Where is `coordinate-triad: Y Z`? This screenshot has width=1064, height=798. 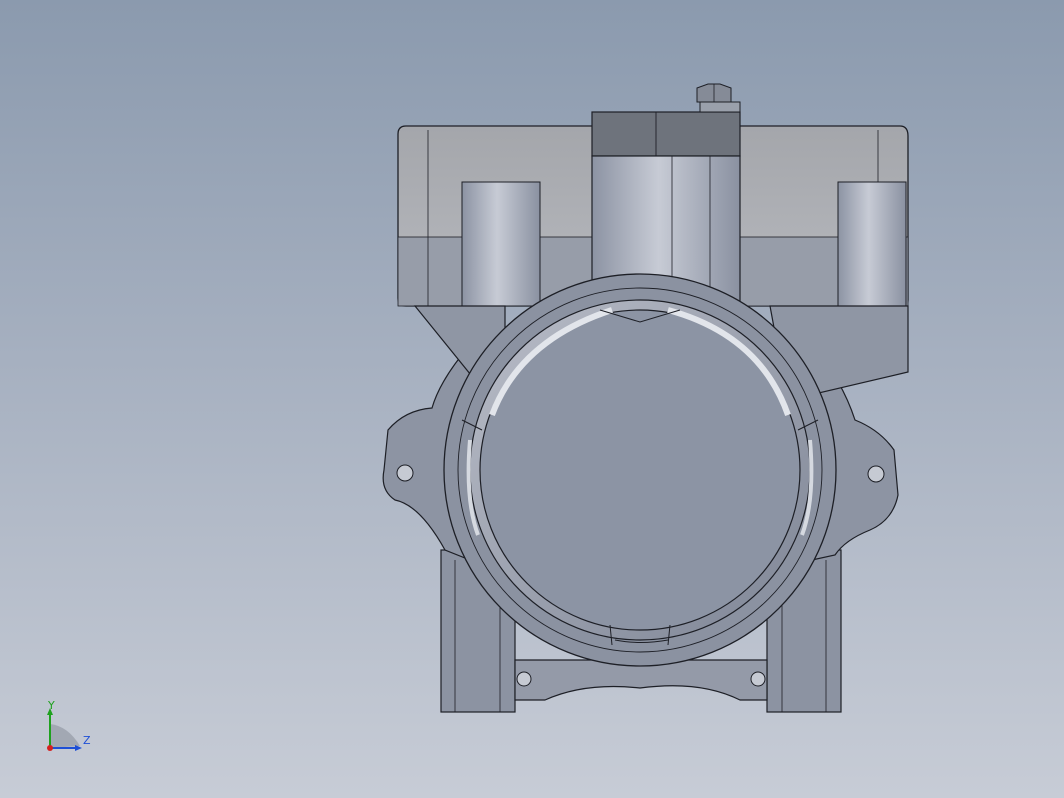 coordinate-triad: Y Z is located at coordinates (68, 728).